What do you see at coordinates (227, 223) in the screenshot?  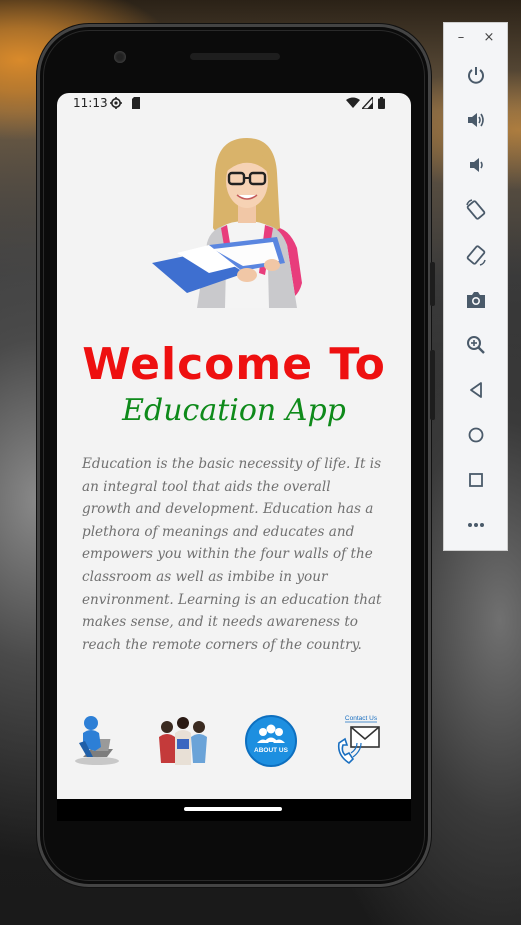 I see `student-with-book-illustration` at bounding box center [227, 223].